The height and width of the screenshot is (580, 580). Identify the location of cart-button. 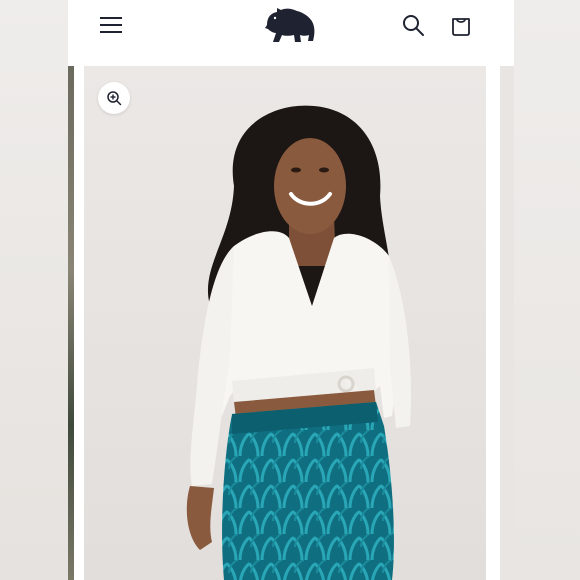
(461, 25).